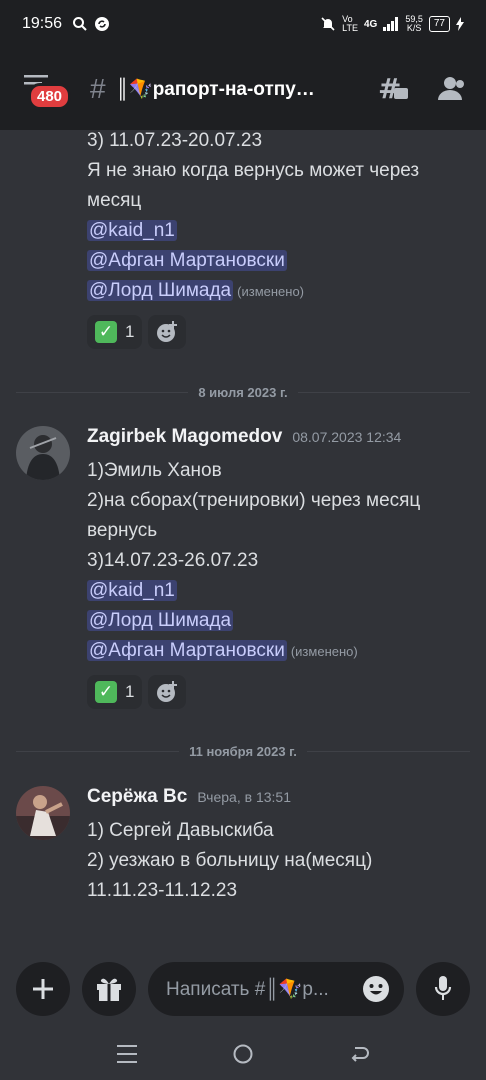  I want to click on gift-button, so click(109, 989).